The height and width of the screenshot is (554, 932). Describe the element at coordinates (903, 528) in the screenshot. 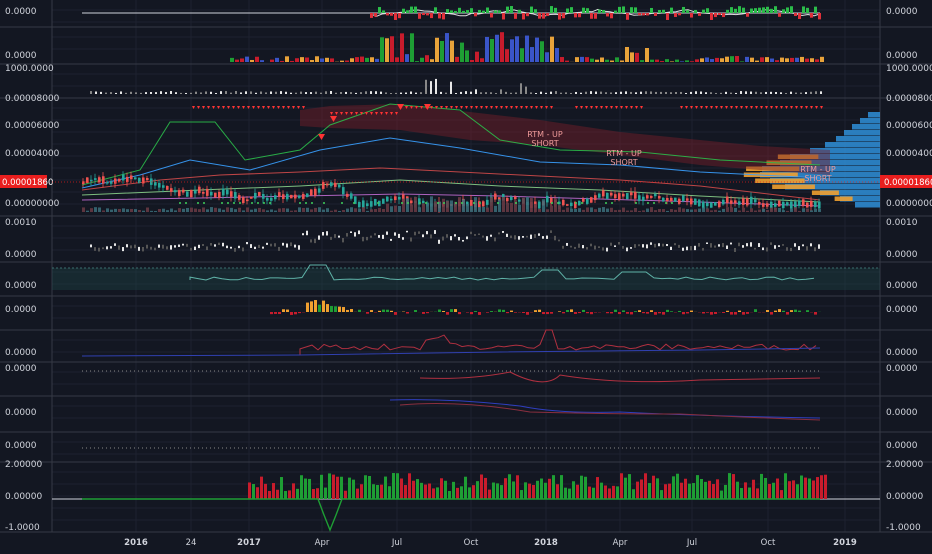

I see `right-axis-label: -1.0000` at that location.